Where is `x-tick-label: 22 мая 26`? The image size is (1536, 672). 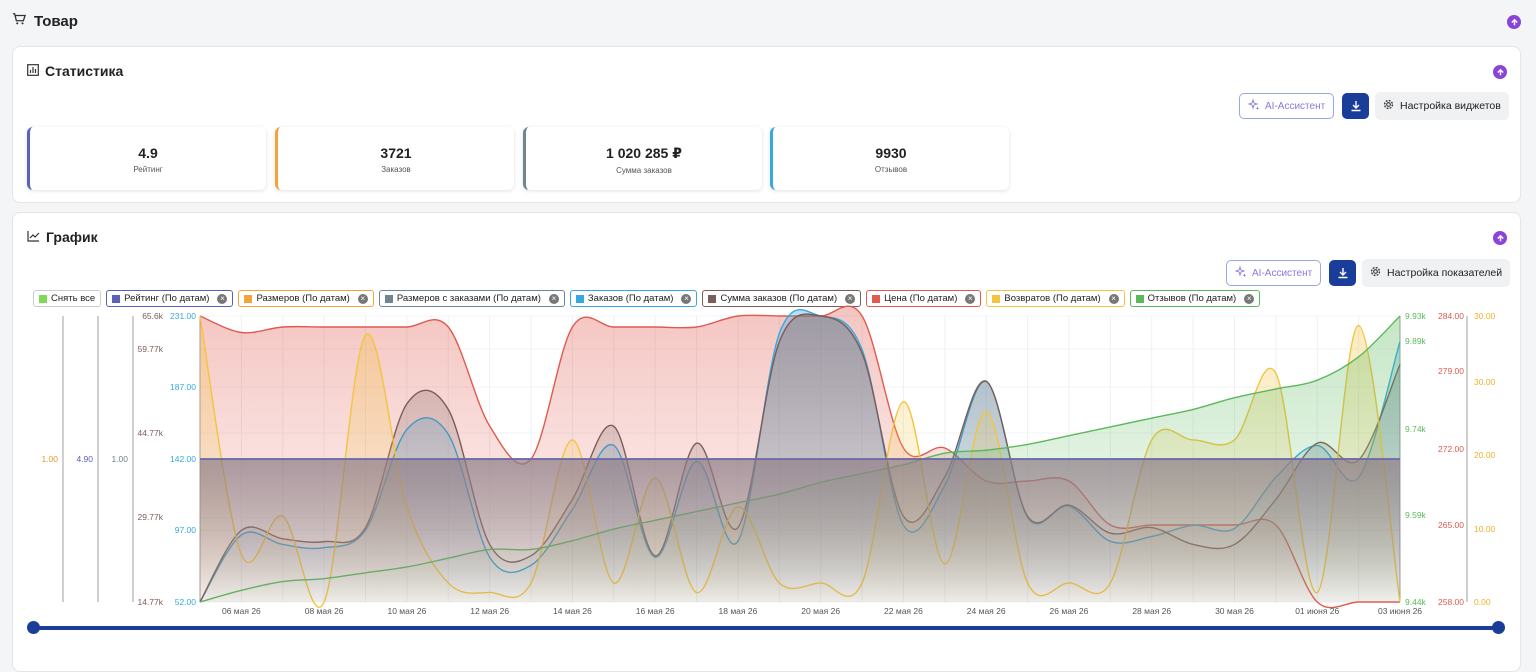
x-tick-label: 22 мая 26 is located at coordinates (903, 611).